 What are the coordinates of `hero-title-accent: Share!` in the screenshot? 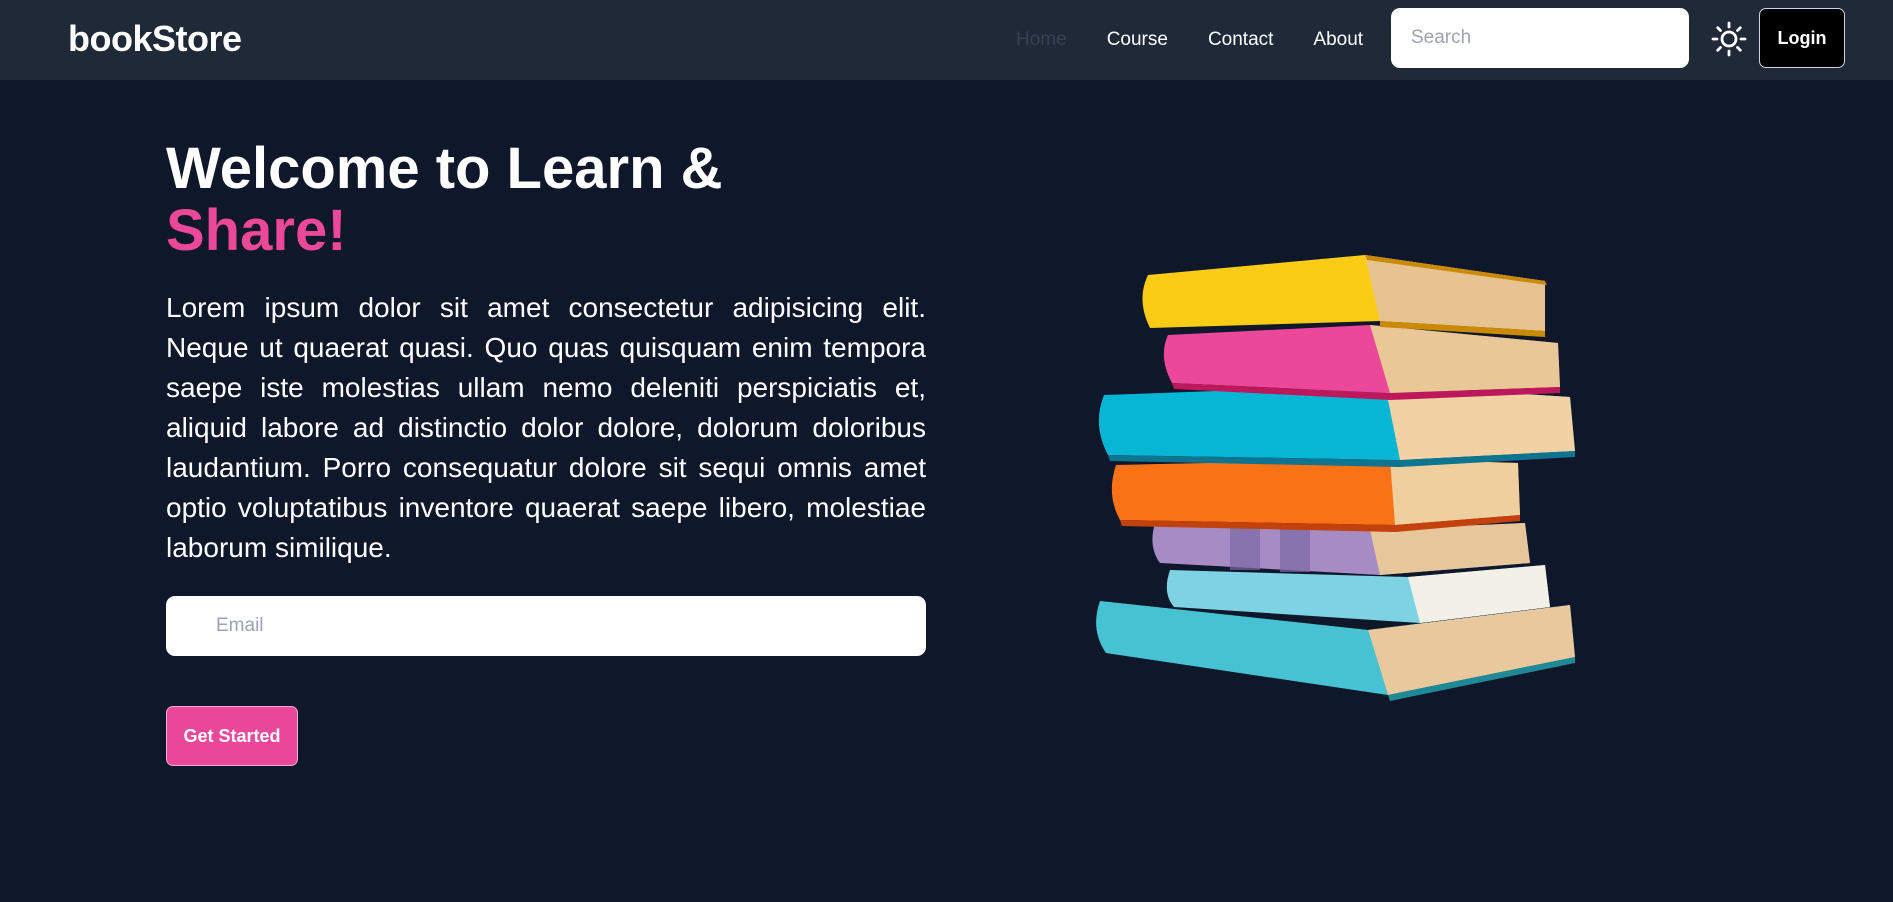 It's located at (256, 230).